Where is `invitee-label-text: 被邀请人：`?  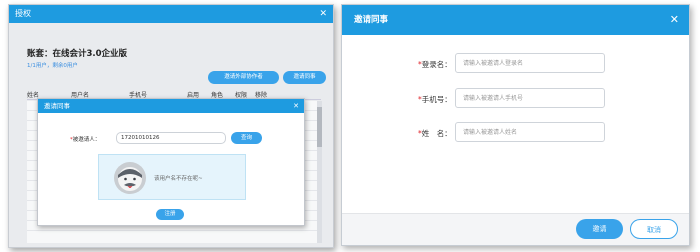 invitee-label-text: 被邀请人： is located at coordinates (86, 140).